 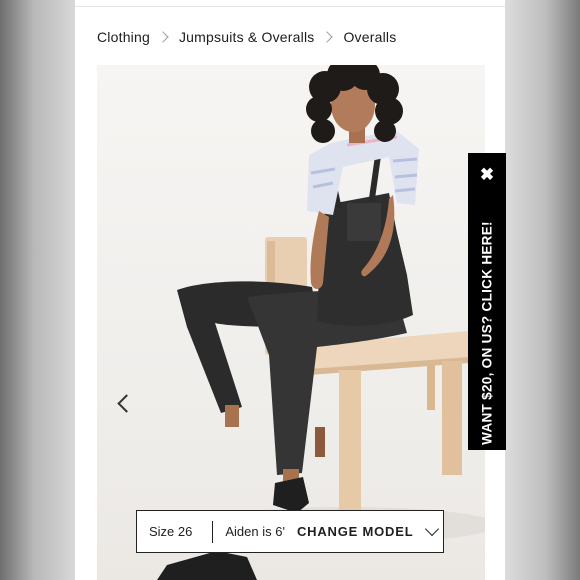 I want to click on breadcrumb-clothing: Clothing, so click(x=123, y=37).